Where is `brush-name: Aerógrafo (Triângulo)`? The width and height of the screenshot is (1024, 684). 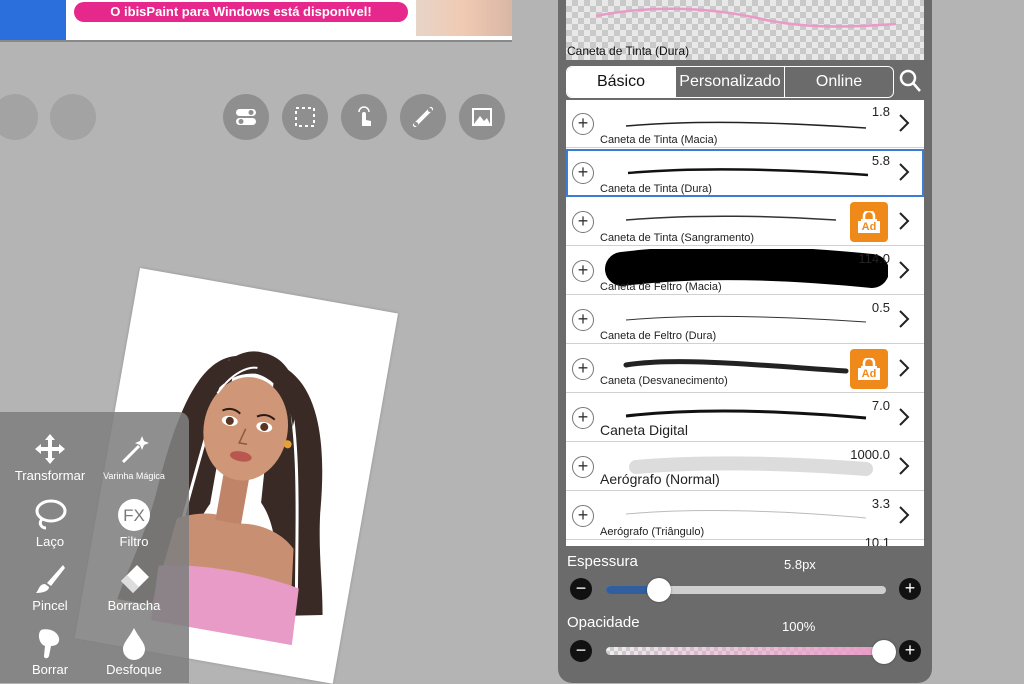
brush-name: Aerógrafo (Triângulo) is located at coordinates (652, 532).